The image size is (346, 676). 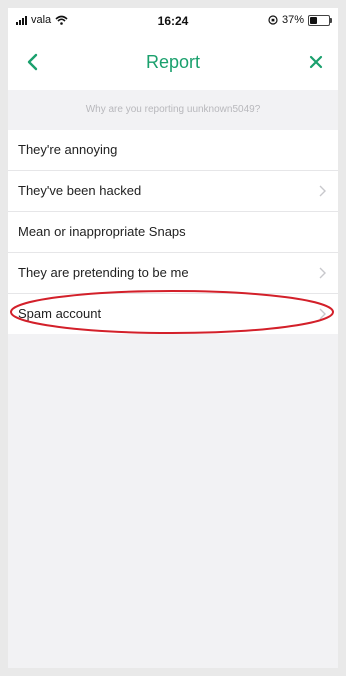 I want to click on status-right: 37%, so click(x=300, y=20).